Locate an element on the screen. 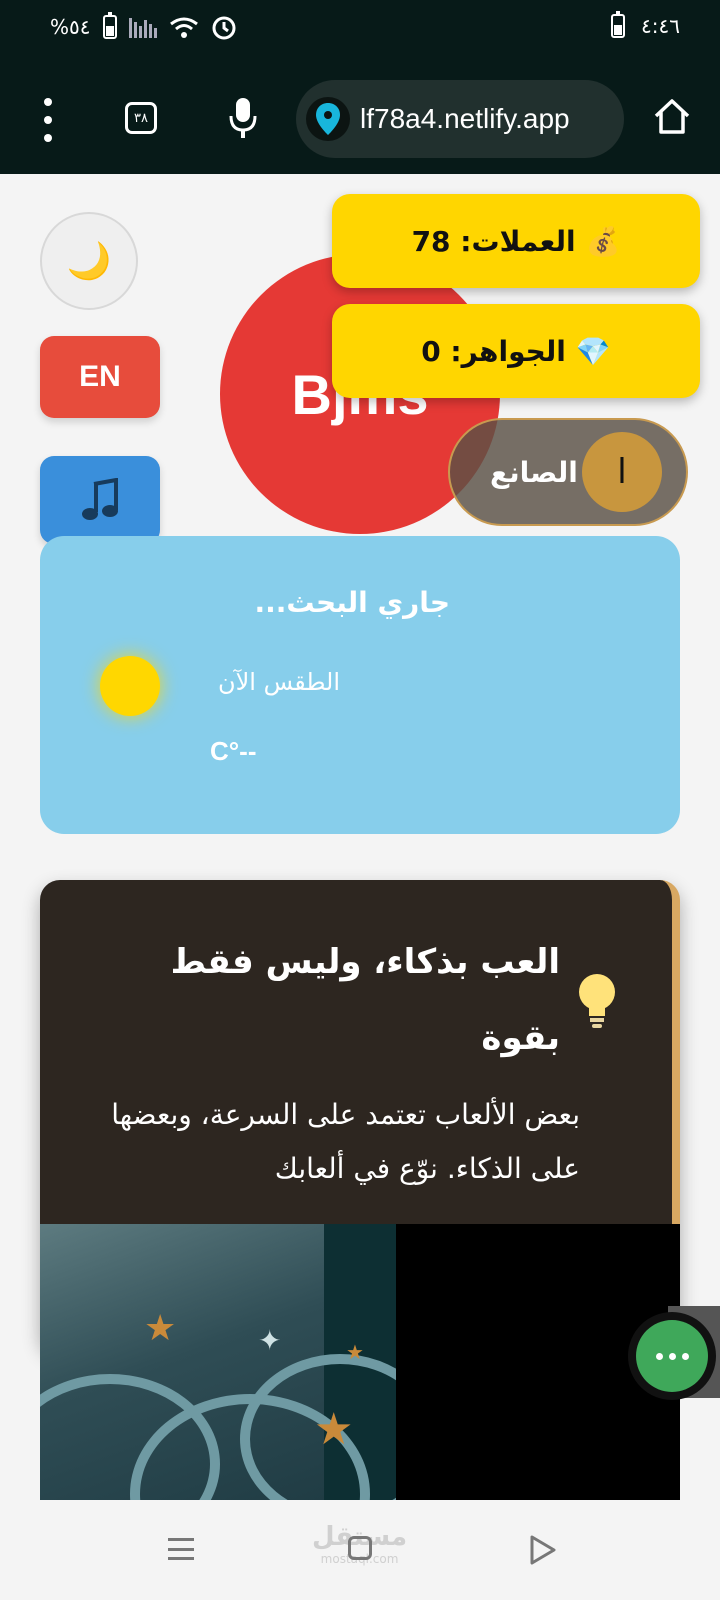 The width and height of the screenshot is (720, 1600). status-bar: %٥٤ ٤:٤٦ is located at coordinates (360, 33).